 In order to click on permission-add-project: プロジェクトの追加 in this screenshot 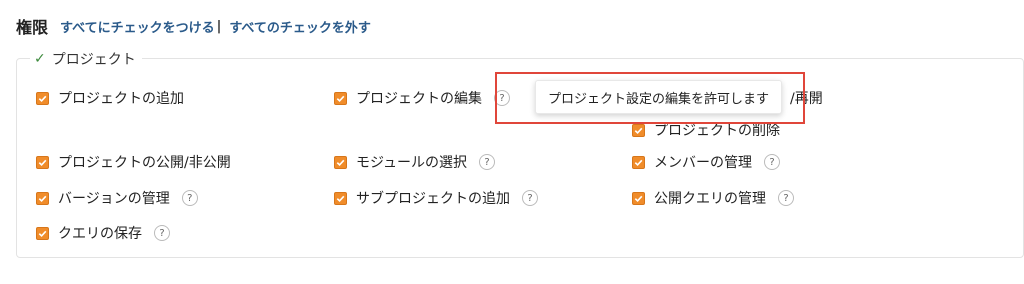, I will do `click(110, 98)`.